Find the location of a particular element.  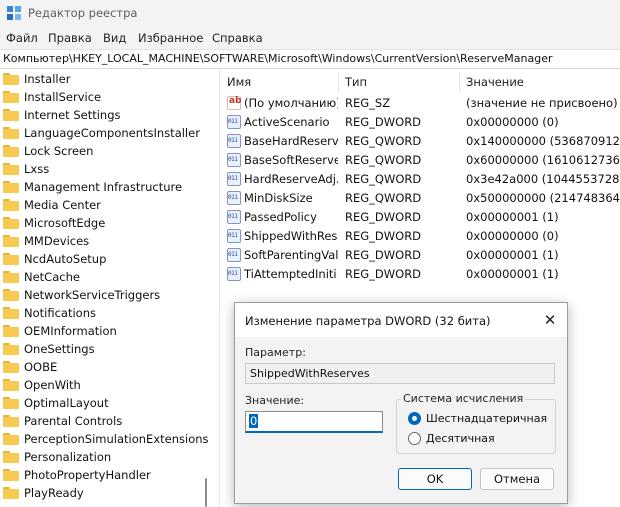

parameter-name-field: ShippedWithReserves is located at coordinates (400, 373).